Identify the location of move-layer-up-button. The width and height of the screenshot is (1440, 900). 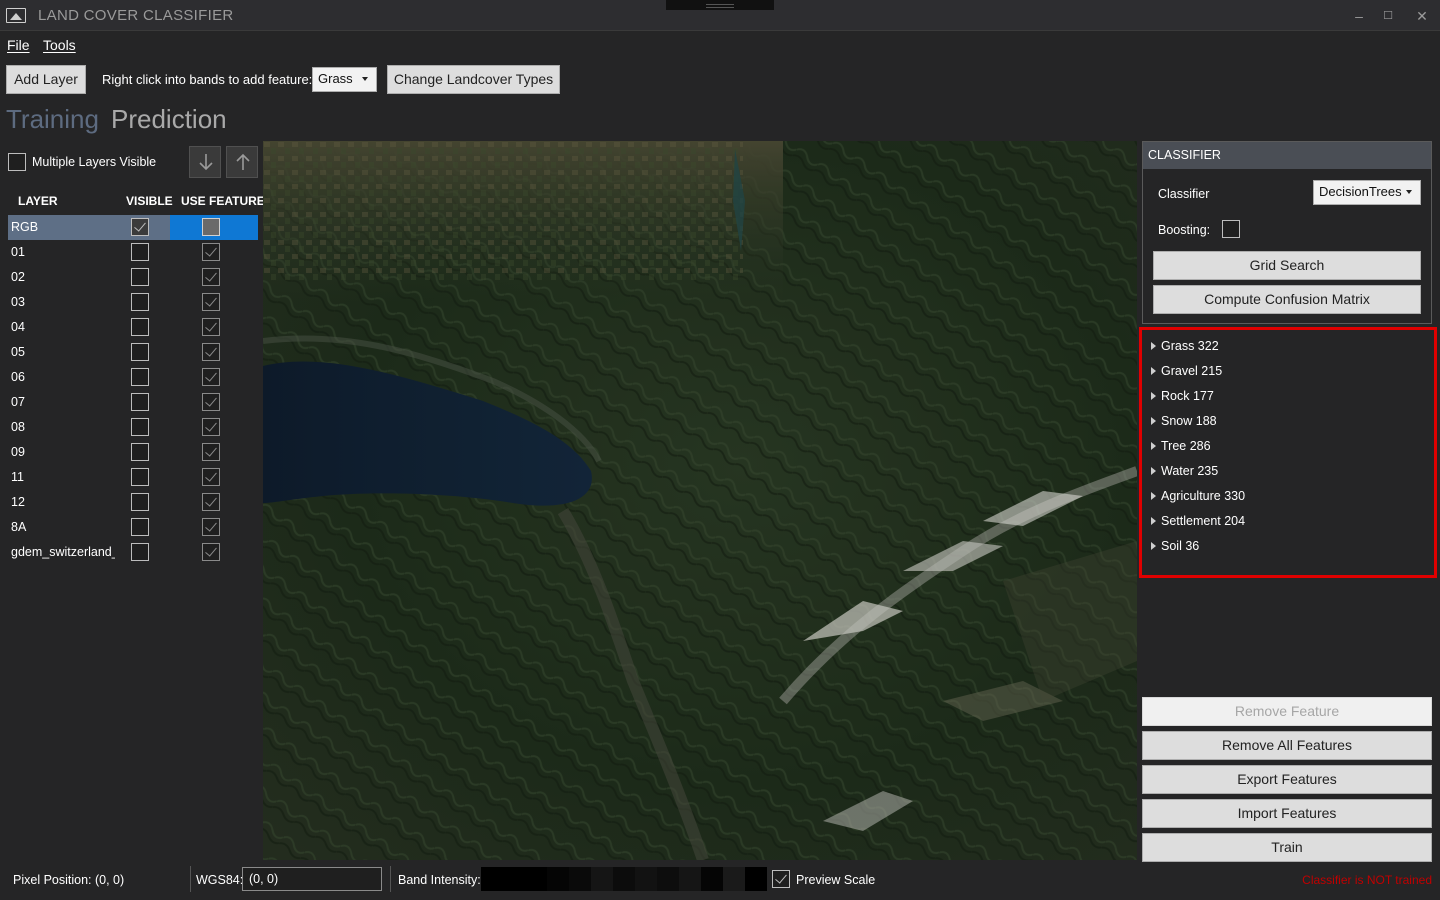
(242, 162).